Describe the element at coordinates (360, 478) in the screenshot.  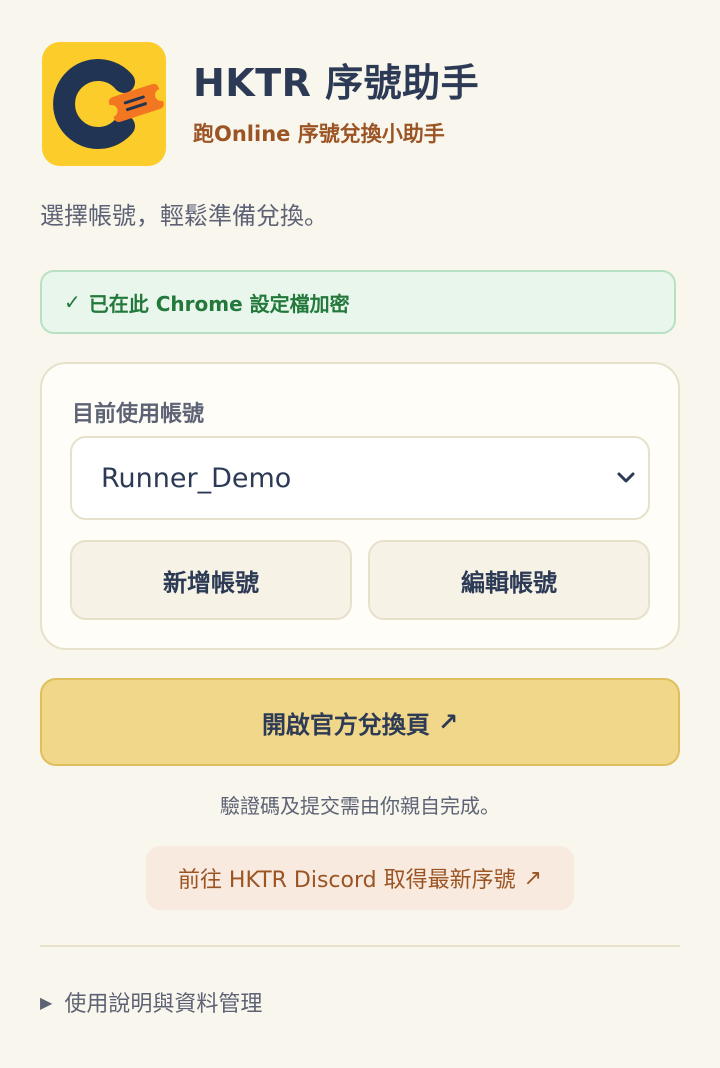
I see `account-select: Runner_Demo` at that location.